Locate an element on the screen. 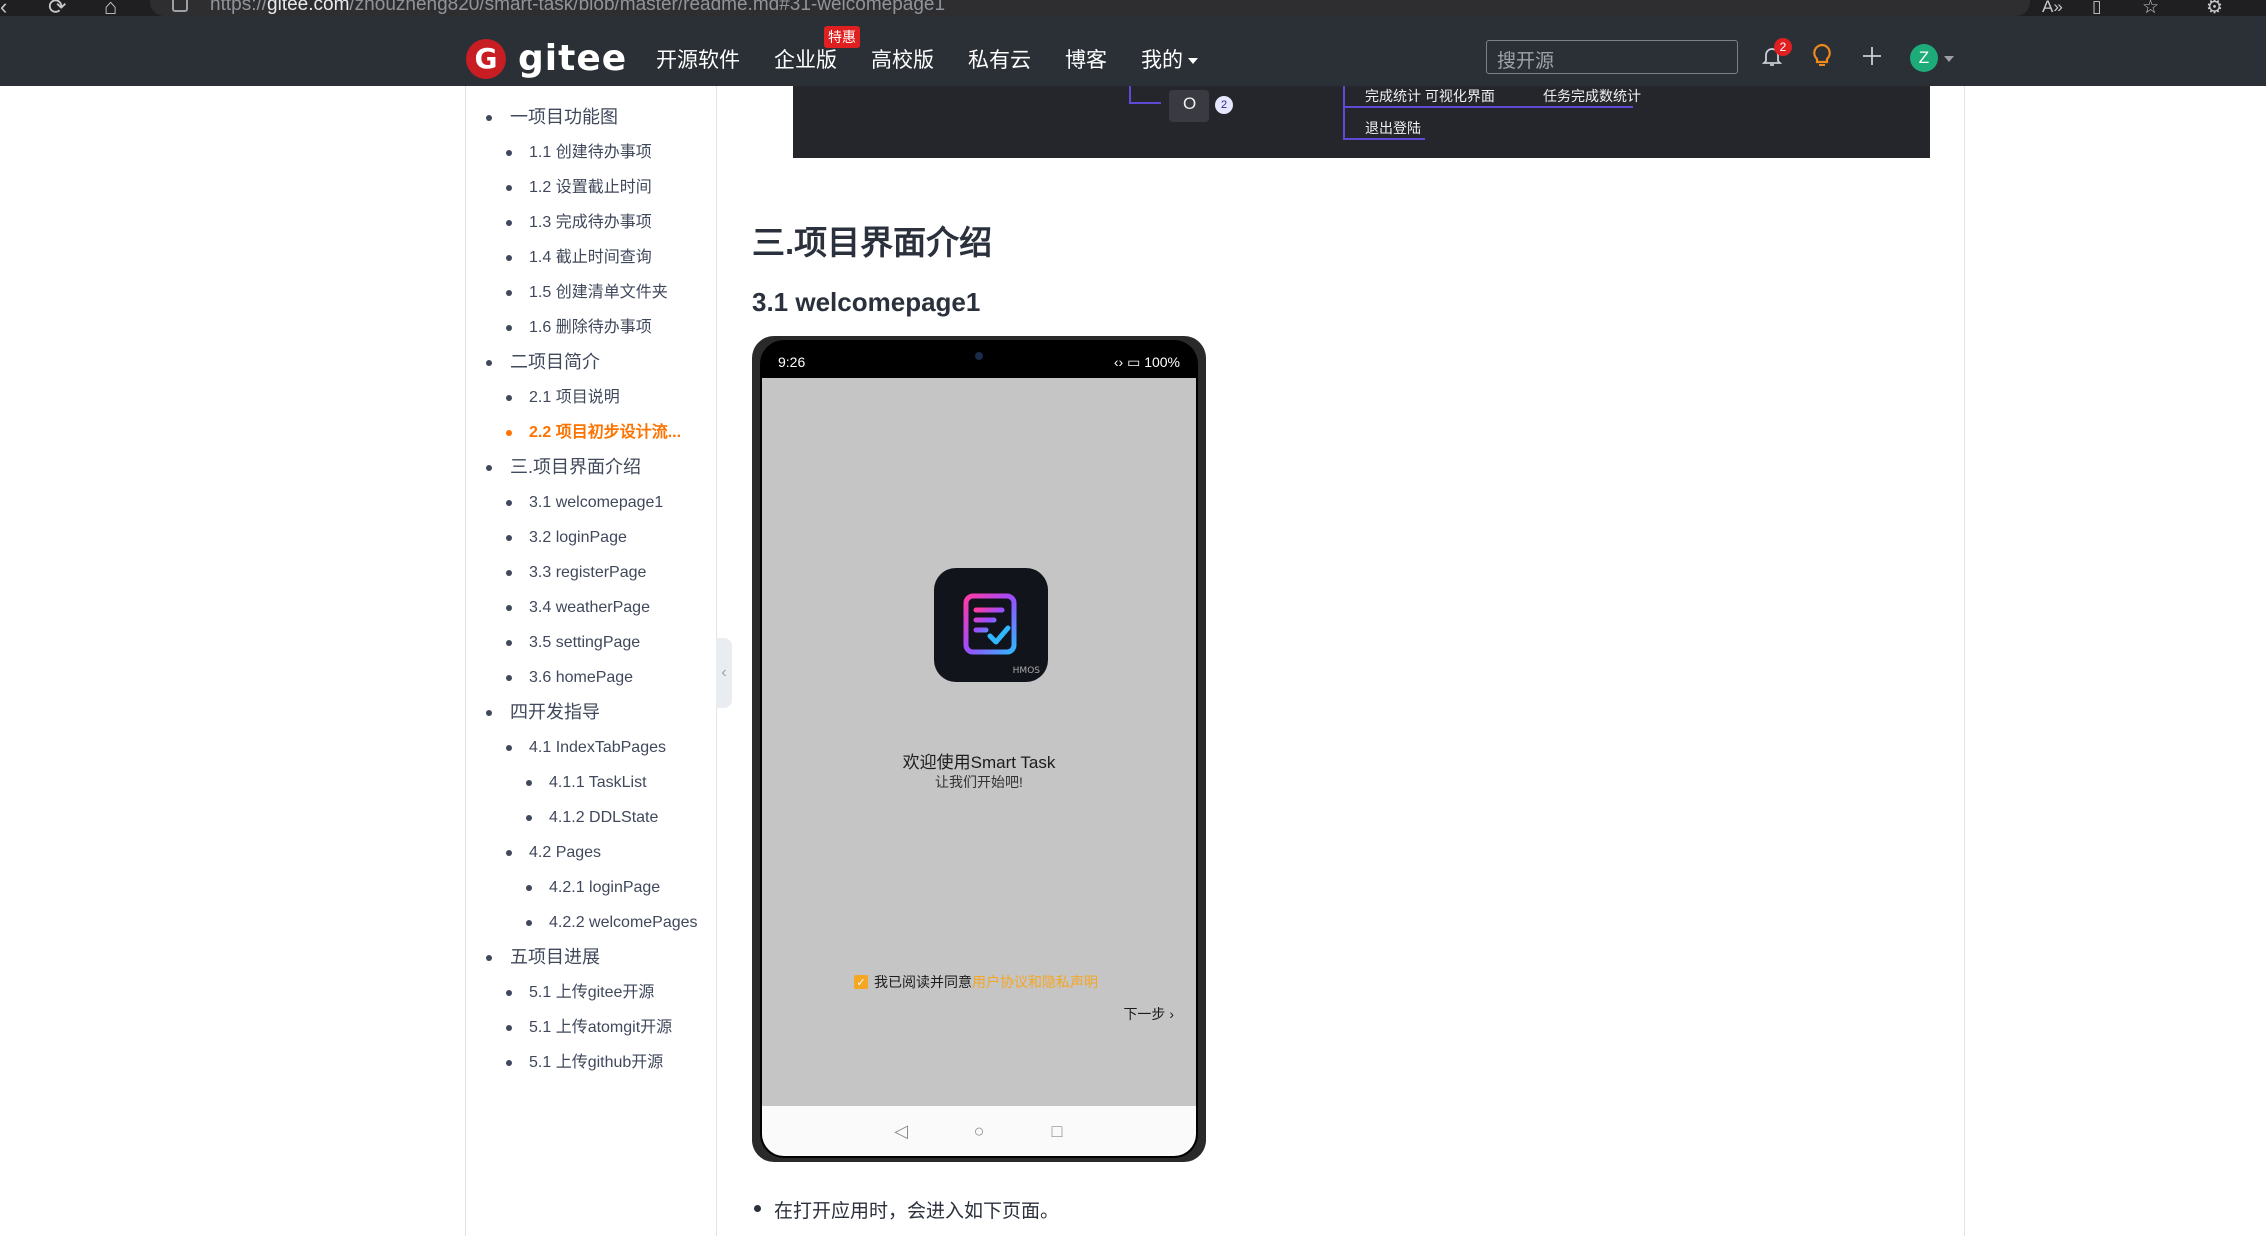 The image size is (2266, 1236). toc-item: 4.1.1 TaskList is located at coordinates (591, 782).